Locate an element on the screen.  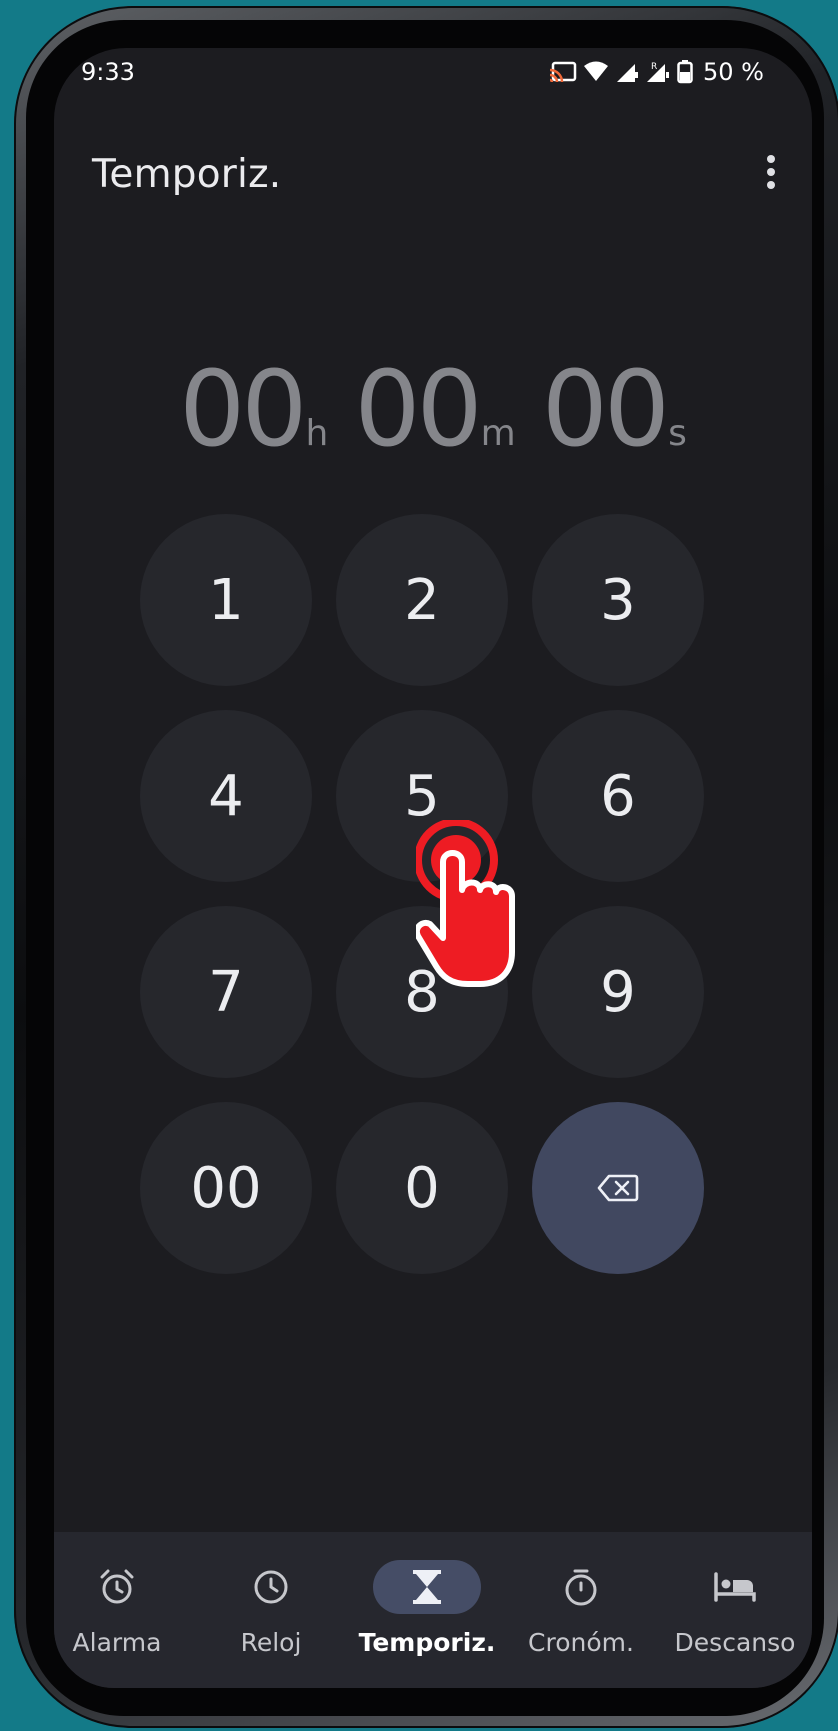
cast-icon is located at coordinates (563, 72).